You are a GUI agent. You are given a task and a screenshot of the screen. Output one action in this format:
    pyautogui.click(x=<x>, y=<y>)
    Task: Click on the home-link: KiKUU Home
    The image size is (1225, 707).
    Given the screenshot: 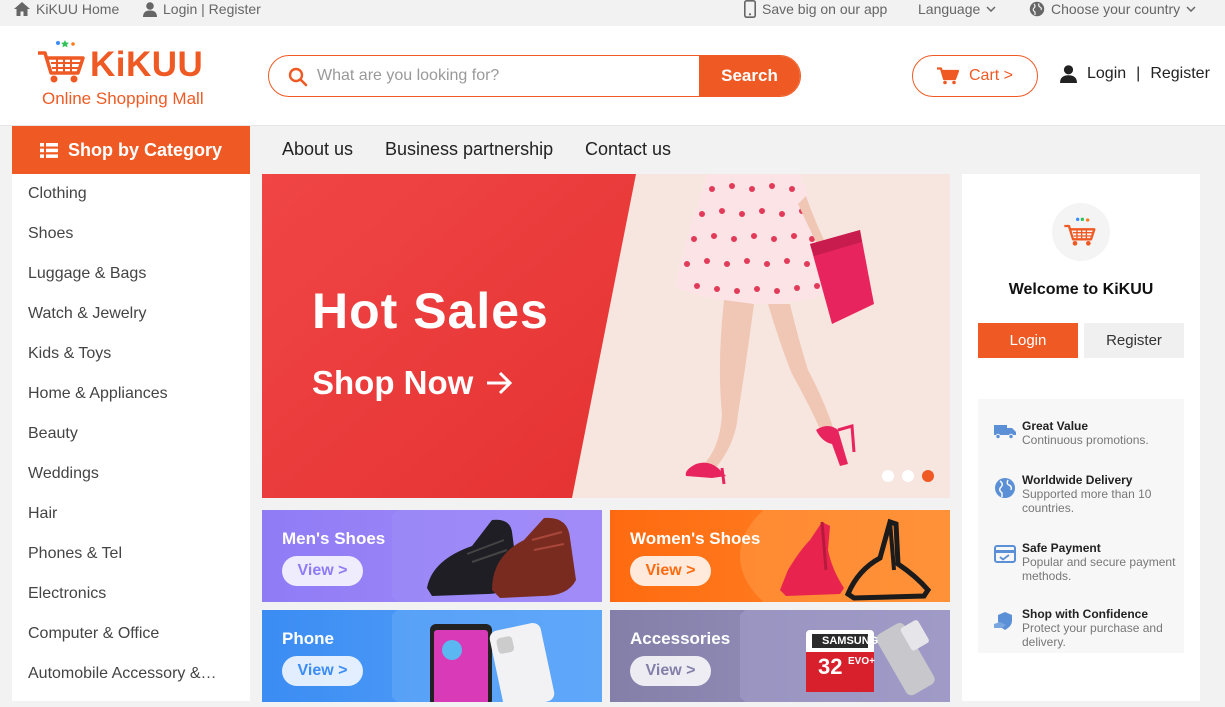 What is the action you would take?
    pyautogui.click(x=66, y=9)
    